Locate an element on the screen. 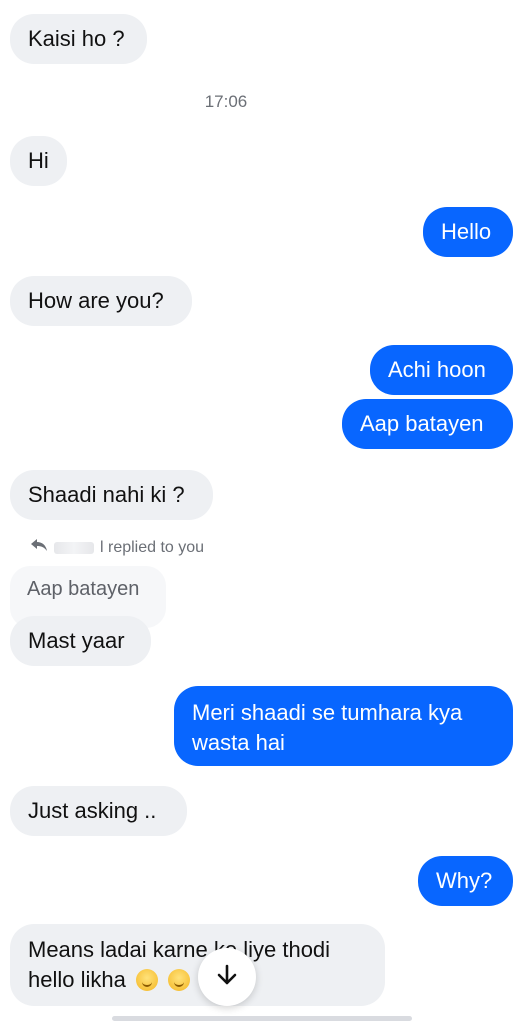 The height and width of the screenshot is (1024, 525). message-incoming: How are you? is located at coordinates (101, 301).